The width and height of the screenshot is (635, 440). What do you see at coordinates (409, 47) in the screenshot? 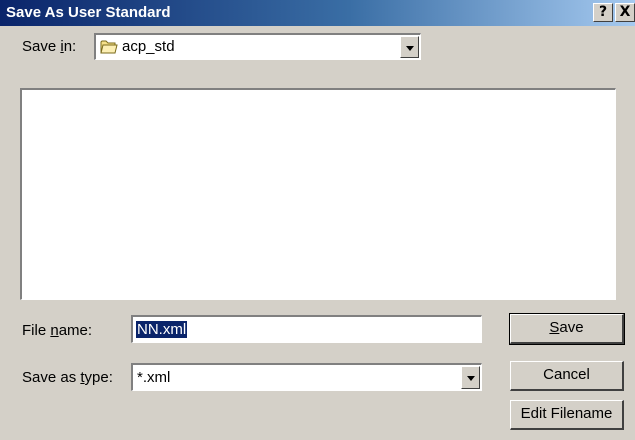
I see `save-in-dropdown-arrow` at bounding box center [409, 47].